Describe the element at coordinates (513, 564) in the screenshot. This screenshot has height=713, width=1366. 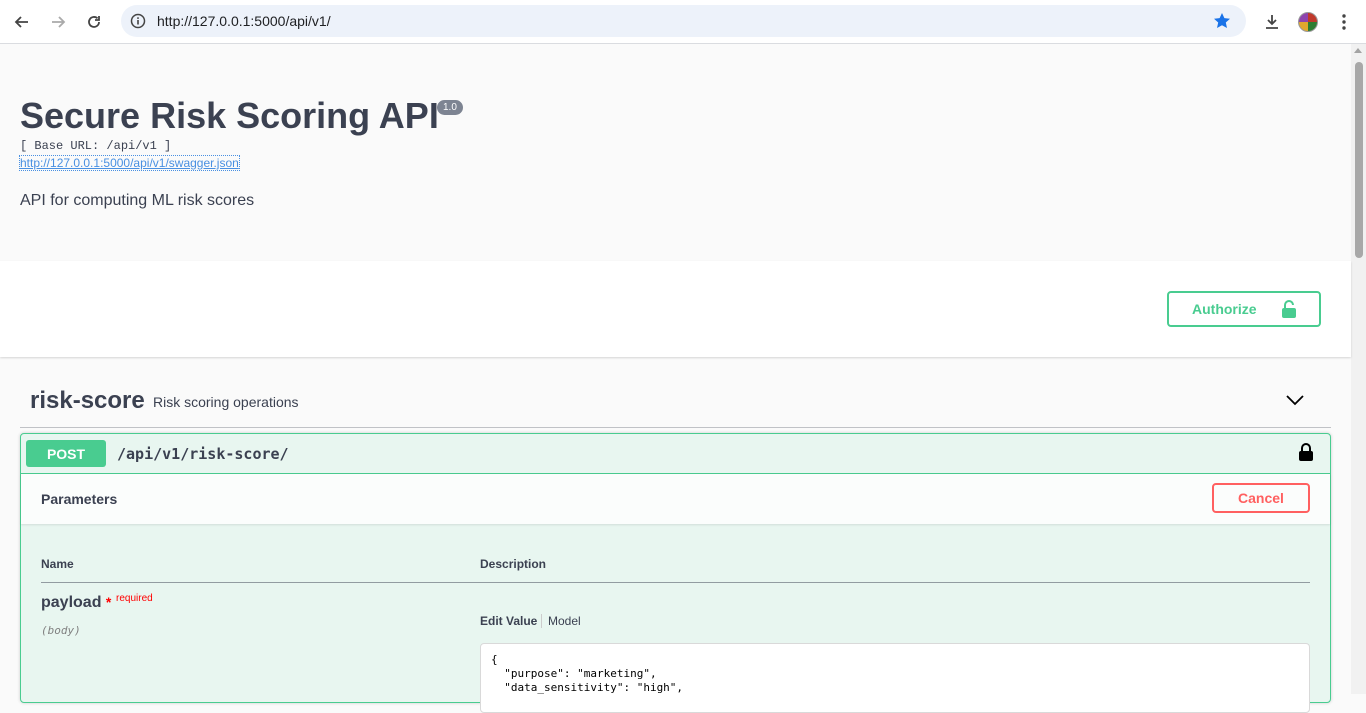
I see `column-header-description: Description` at that location.